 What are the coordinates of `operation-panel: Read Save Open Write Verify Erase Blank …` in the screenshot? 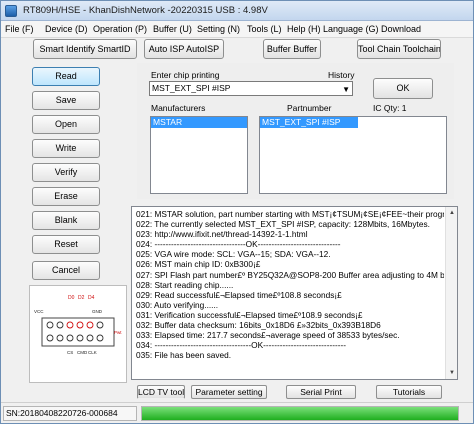 It's located at (68, 175).